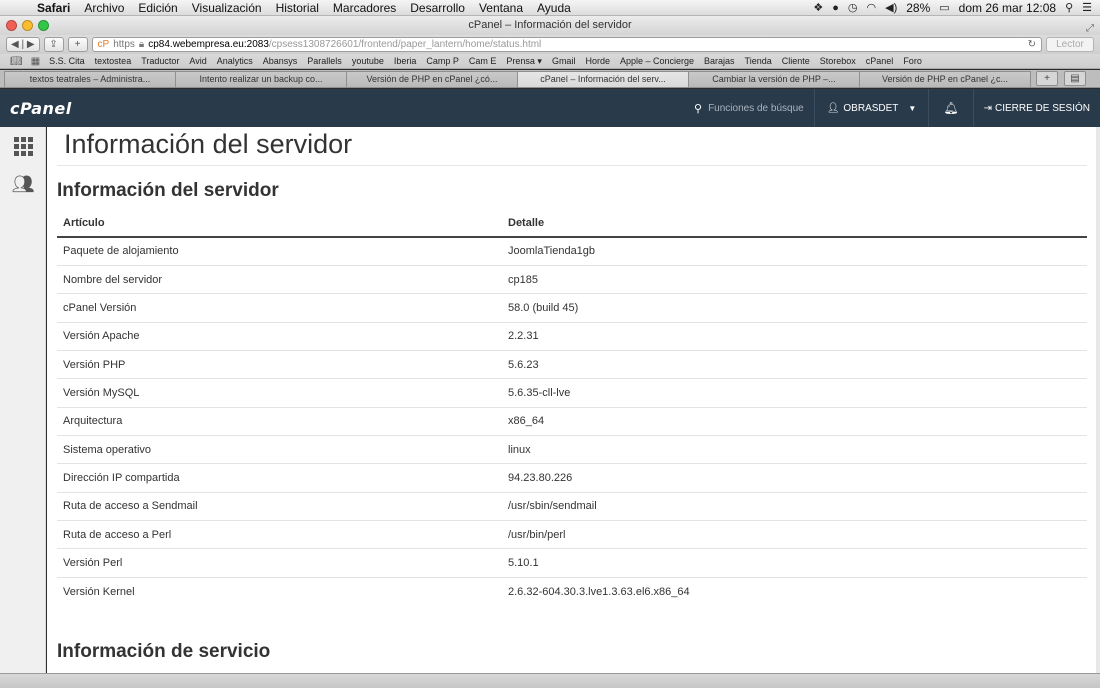 This screenshot has width=1100, height=688. What do you see at coordinates (912, 61) in the screenshot?
I see `bookmark: Foro` at bounding box center [912, 61].